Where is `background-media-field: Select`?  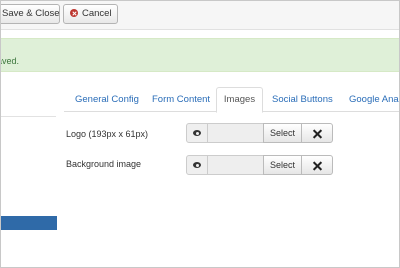
background-media-field: Select is located at coordinates (266, 165).